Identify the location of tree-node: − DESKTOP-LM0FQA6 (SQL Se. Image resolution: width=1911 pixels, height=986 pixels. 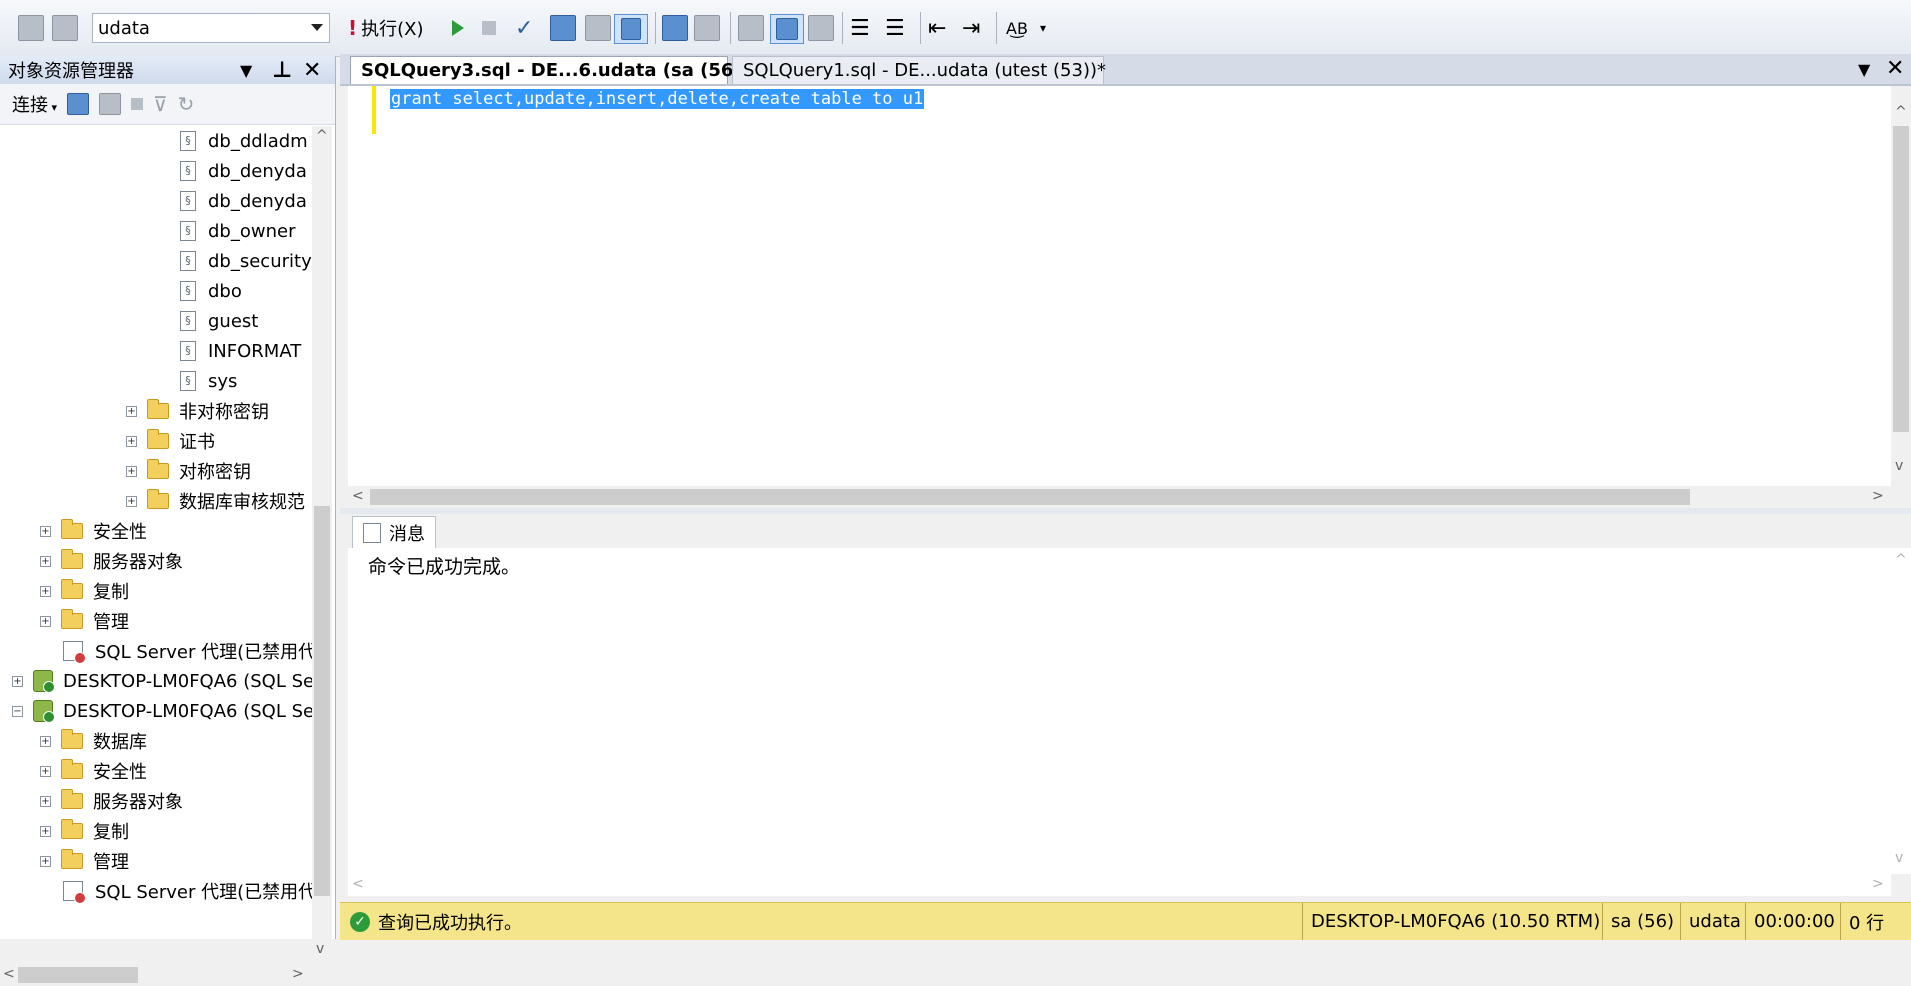
(162, 711).